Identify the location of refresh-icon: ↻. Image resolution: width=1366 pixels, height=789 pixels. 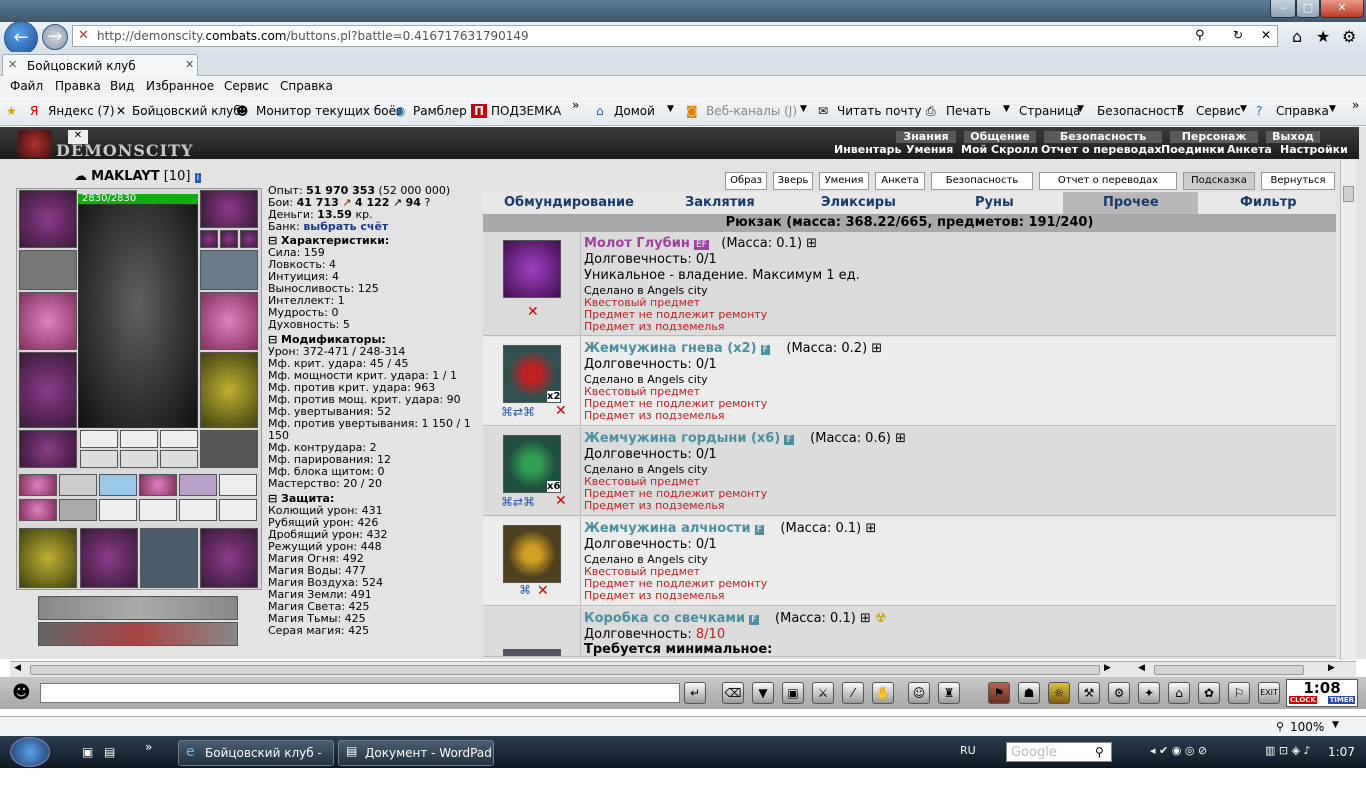
(1238, 35).